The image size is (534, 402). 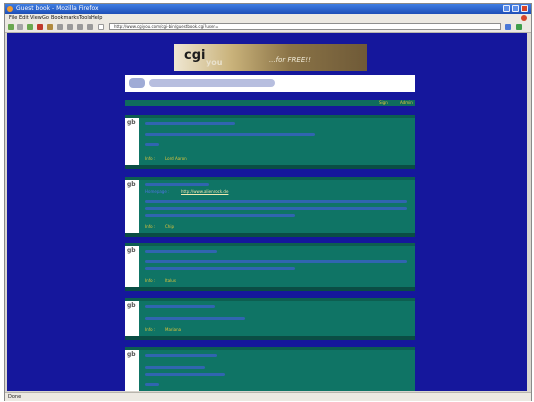 I want to click on banner-tagline: ...for FREE!!, so click(x=290, y=60).